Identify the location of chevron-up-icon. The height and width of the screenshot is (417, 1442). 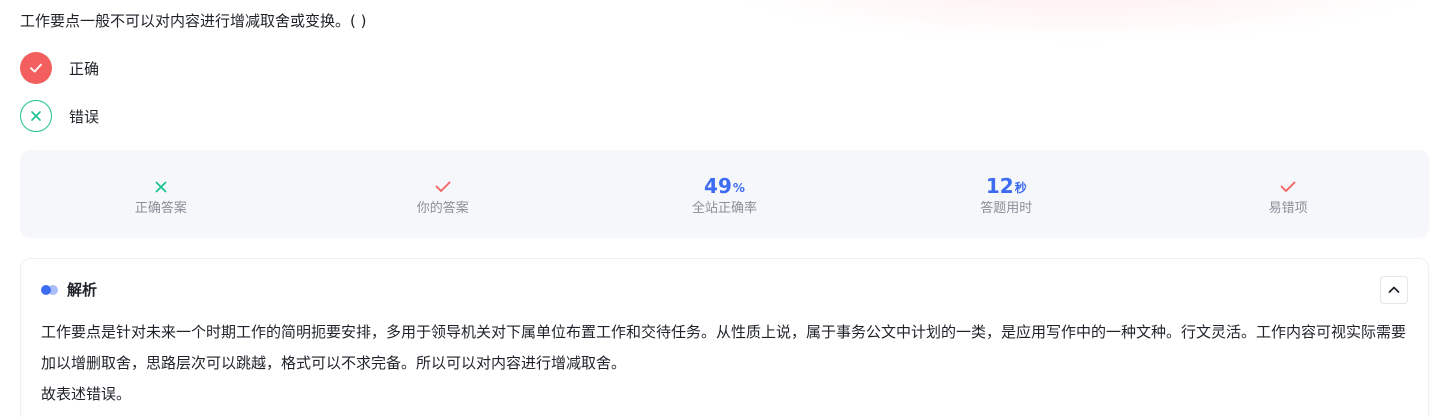
(1394, 289).